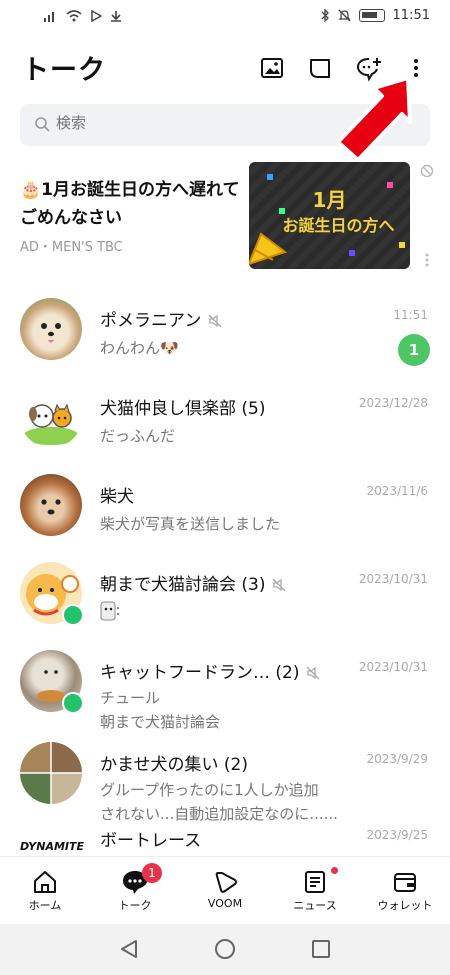 The height and width of the screenshot is (975, 450). Describe the element at coordinates (405, 905) in the screenshot. I see `nav-label: ウォレット` at that location.